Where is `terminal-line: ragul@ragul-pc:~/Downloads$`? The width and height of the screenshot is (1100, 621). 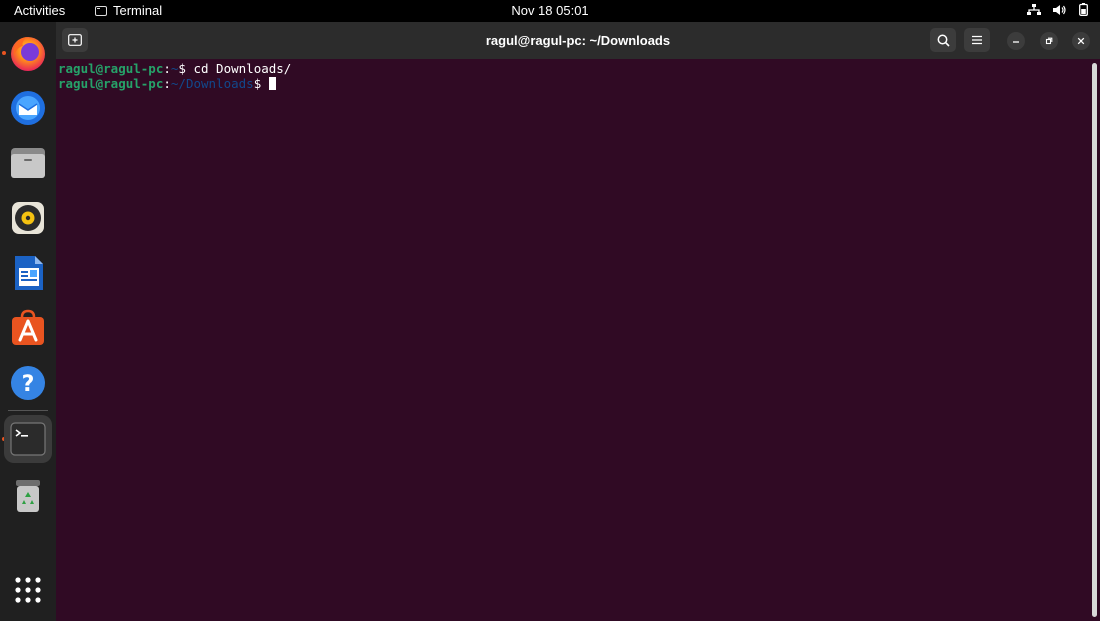 terminal-line: ragul@ragul-pc:~/Downloads$ is located at coordinates (573, 83).